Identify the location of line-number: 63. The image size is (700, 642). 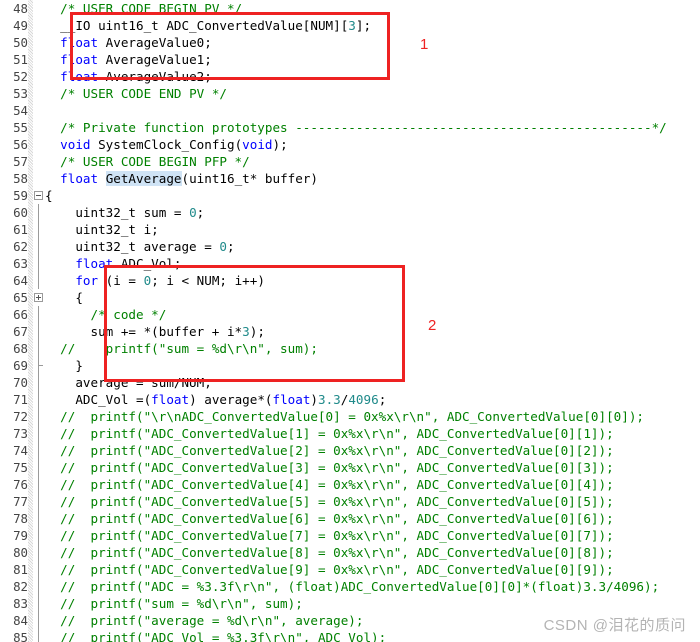
(14, 263).